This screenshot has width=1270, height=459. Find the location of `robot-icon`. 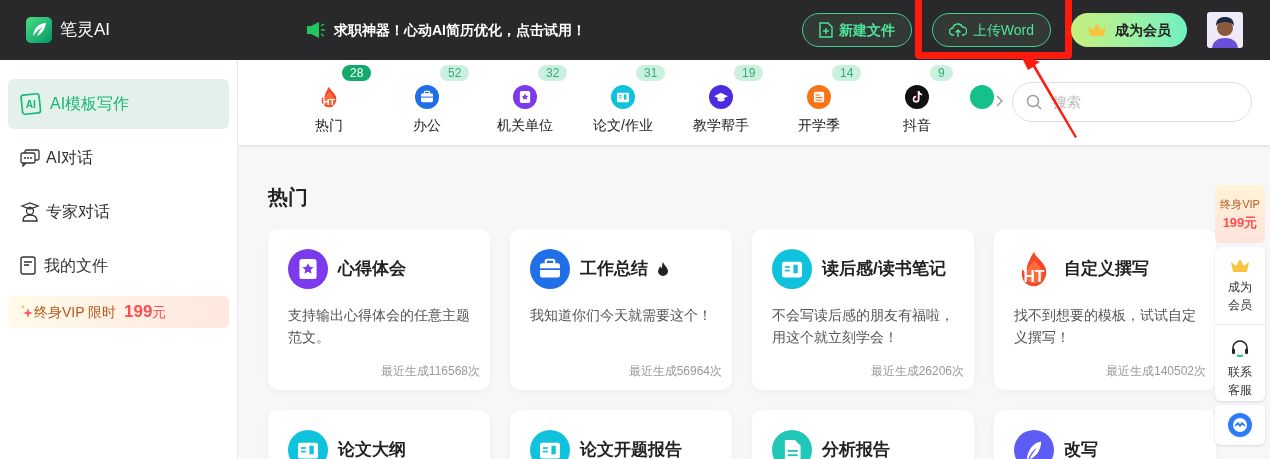

robot-icon is located at coordinates (1240, 425).